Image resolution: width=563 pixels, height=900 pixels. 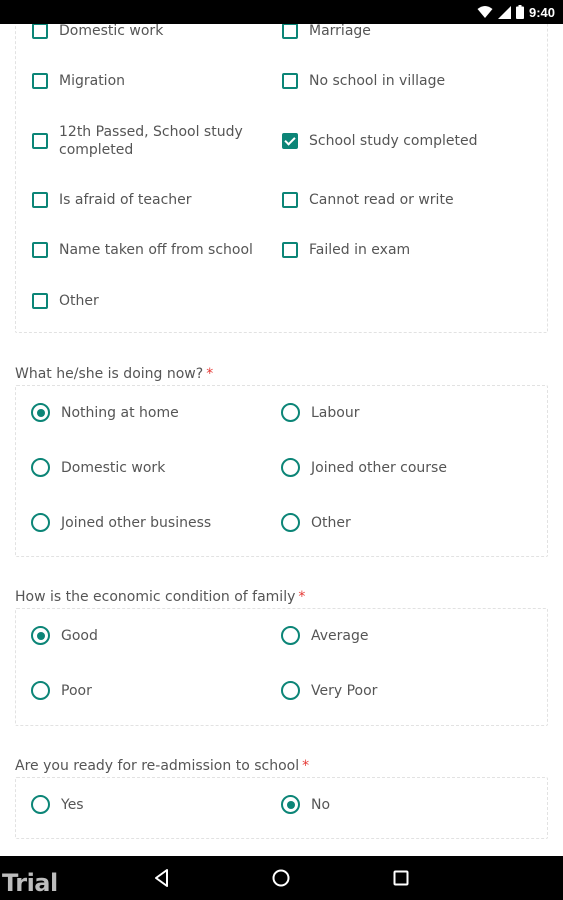 What do you see at coordinates (331, 522) in the screenshot?
I see `radio-label: Other` at bounding box center [331, 522].